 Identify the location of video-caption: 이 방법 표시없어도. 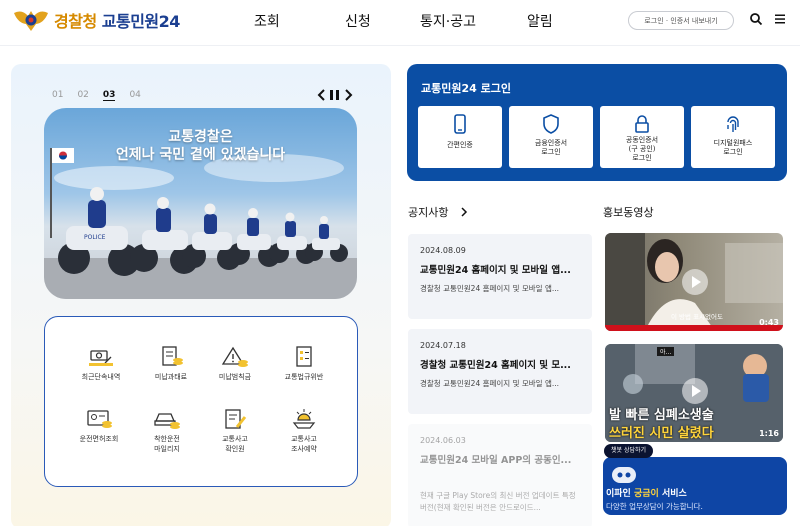
(697, 317).